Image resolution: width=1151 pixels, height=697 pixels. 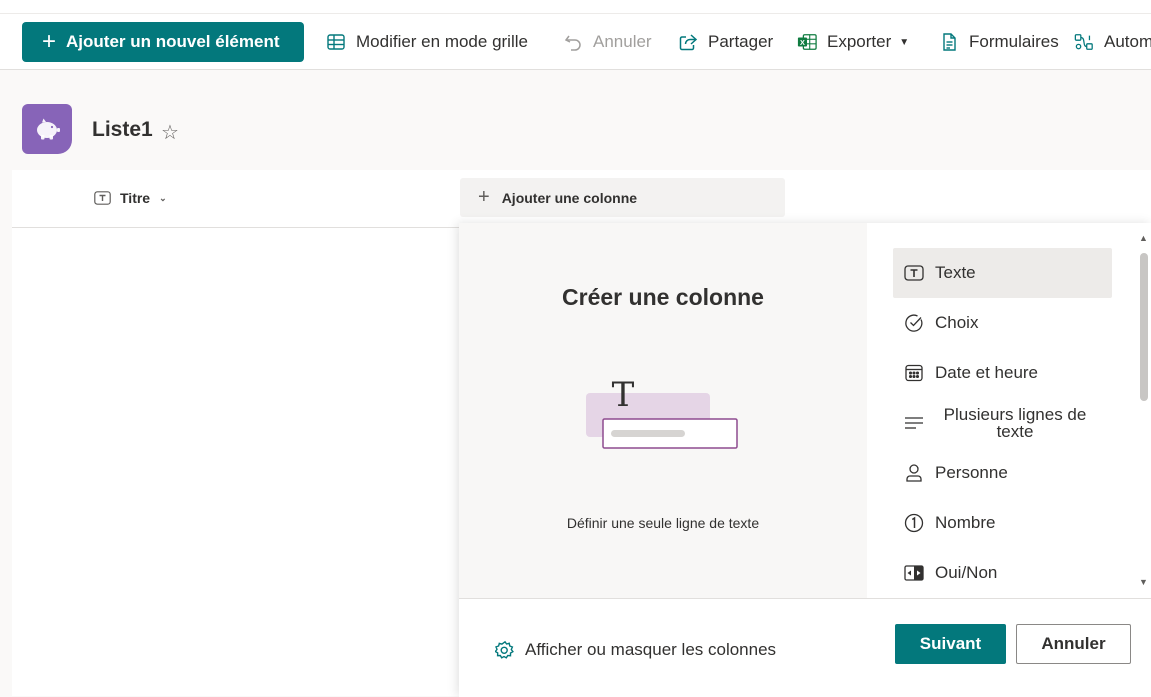 I want to click on edit-grid-button: Modifier en mode grille, so click(x=427, y=42).